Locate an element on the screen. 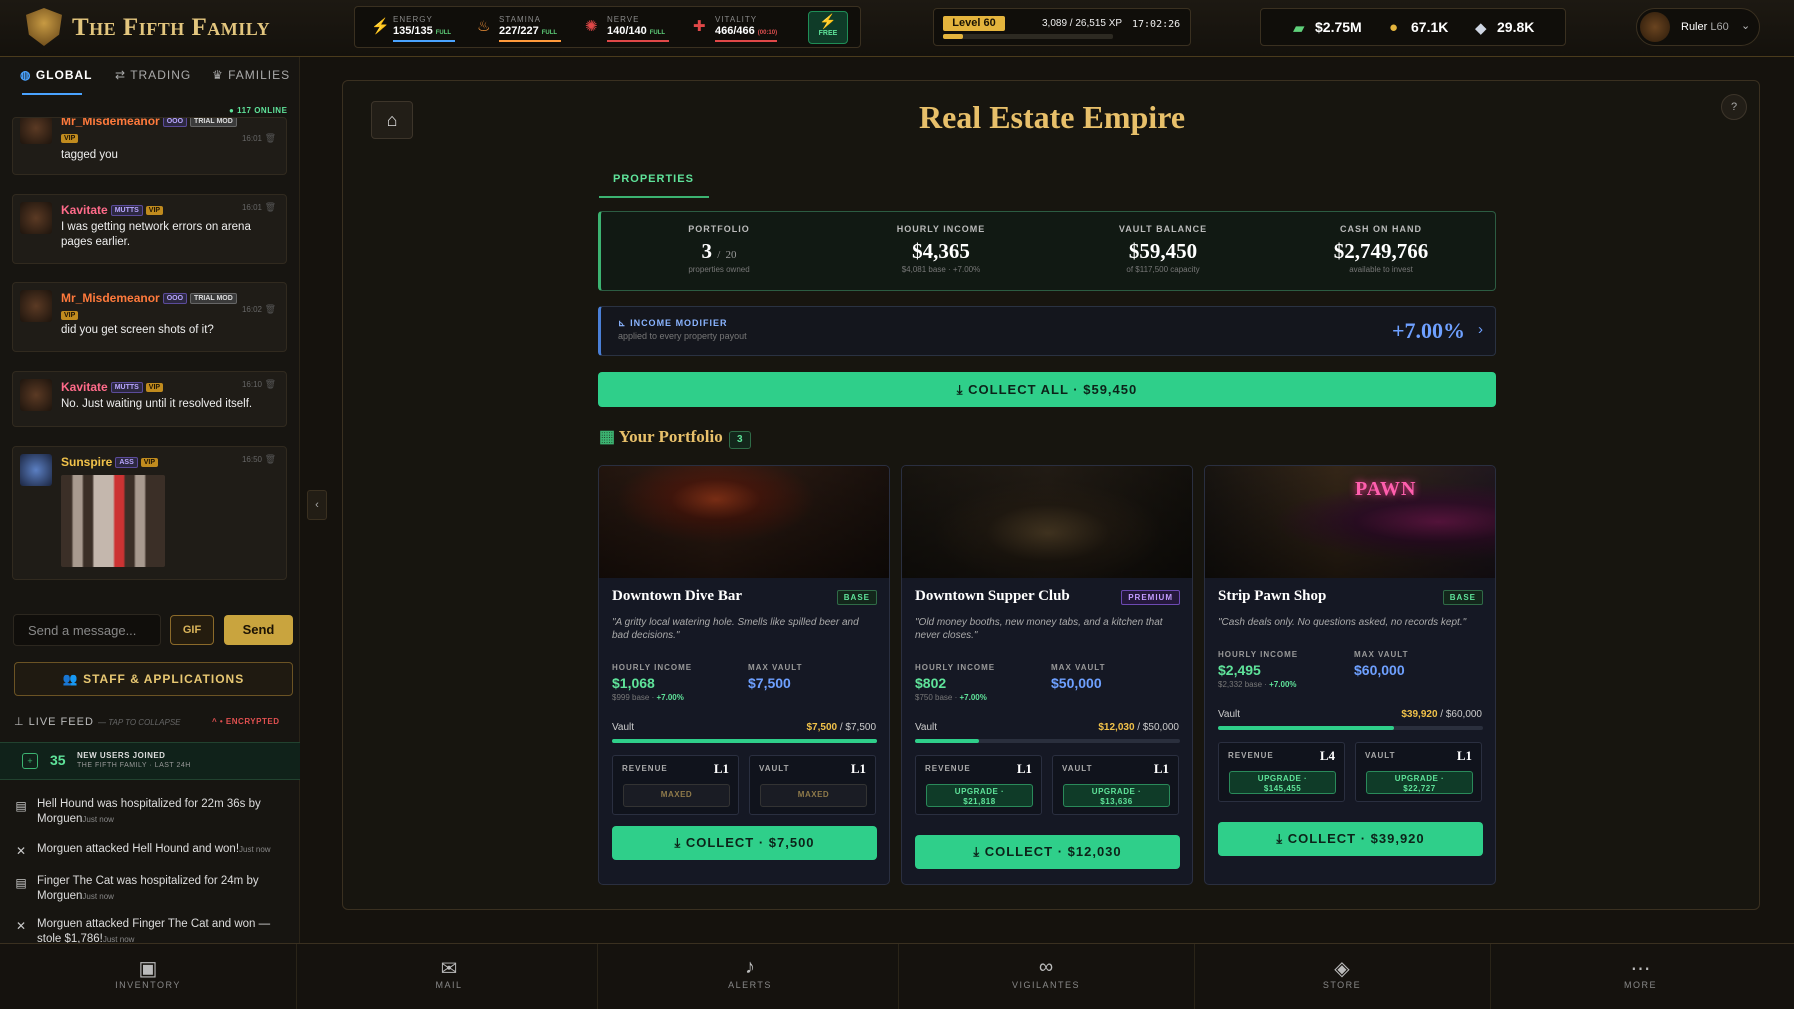  tab-global: ◍ GLOBAL is located at coordinates (56, 75).